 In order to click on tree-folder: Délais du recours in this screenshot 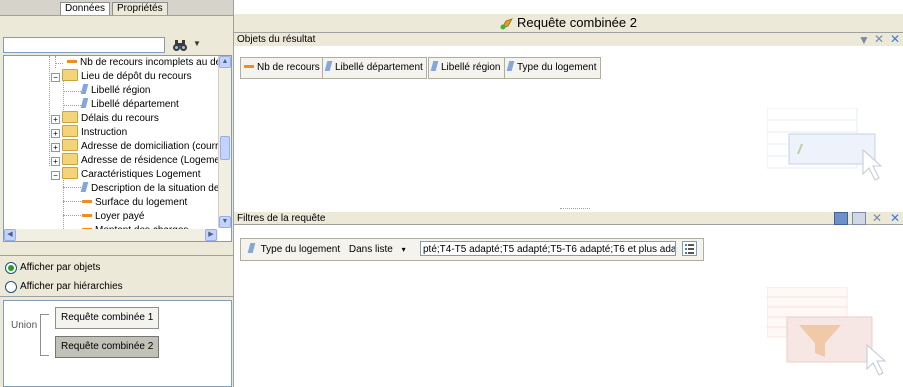, I will do `click(110, 118)`.